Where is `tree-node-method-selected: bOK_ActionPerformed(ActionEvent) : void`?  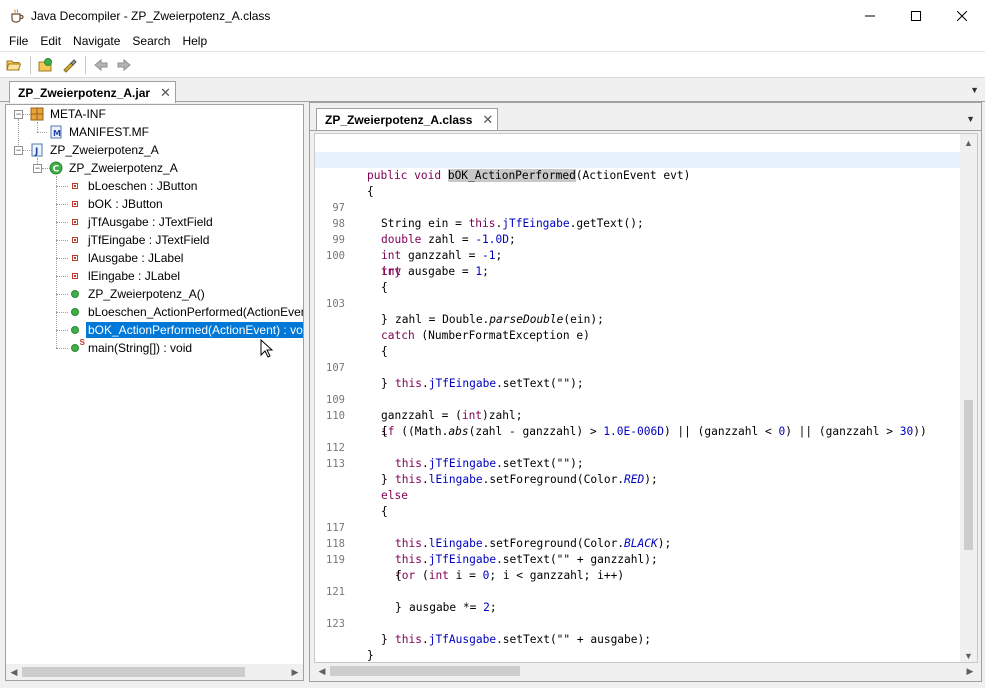
tree-node-method-selected: bOK_ActionPerformed(ActionEvent) : void is located at coordinates (185, 330).